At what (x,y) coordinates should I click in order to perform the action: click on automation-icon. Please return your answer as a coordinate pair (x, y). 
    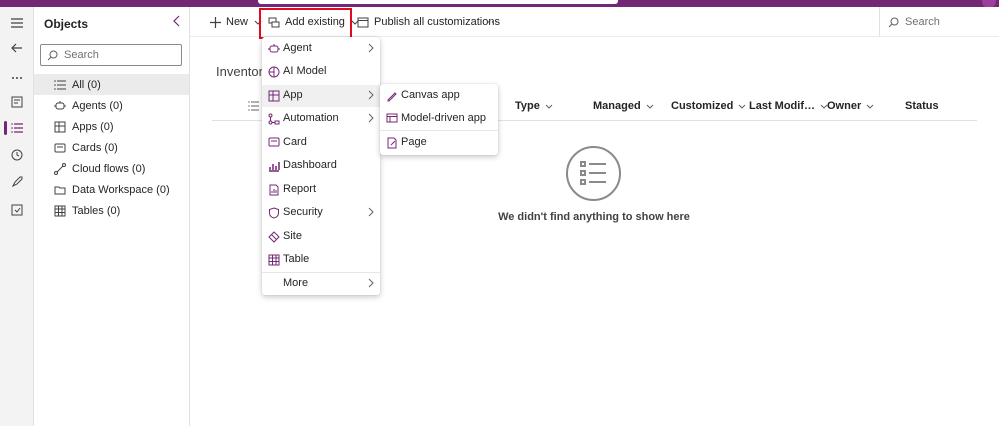
    Looking at the image, I should click on (274, 119).